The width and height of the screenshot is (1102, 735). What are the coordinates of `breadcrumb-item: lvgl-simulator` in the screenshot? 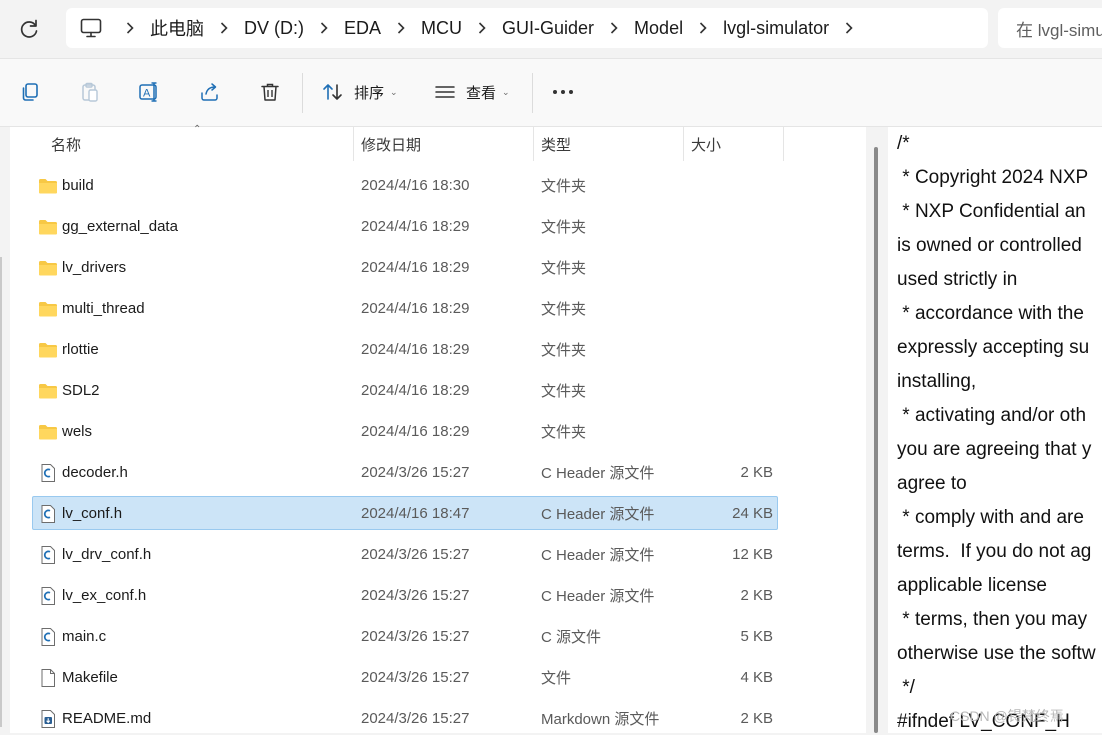 It's located at (776, 28).